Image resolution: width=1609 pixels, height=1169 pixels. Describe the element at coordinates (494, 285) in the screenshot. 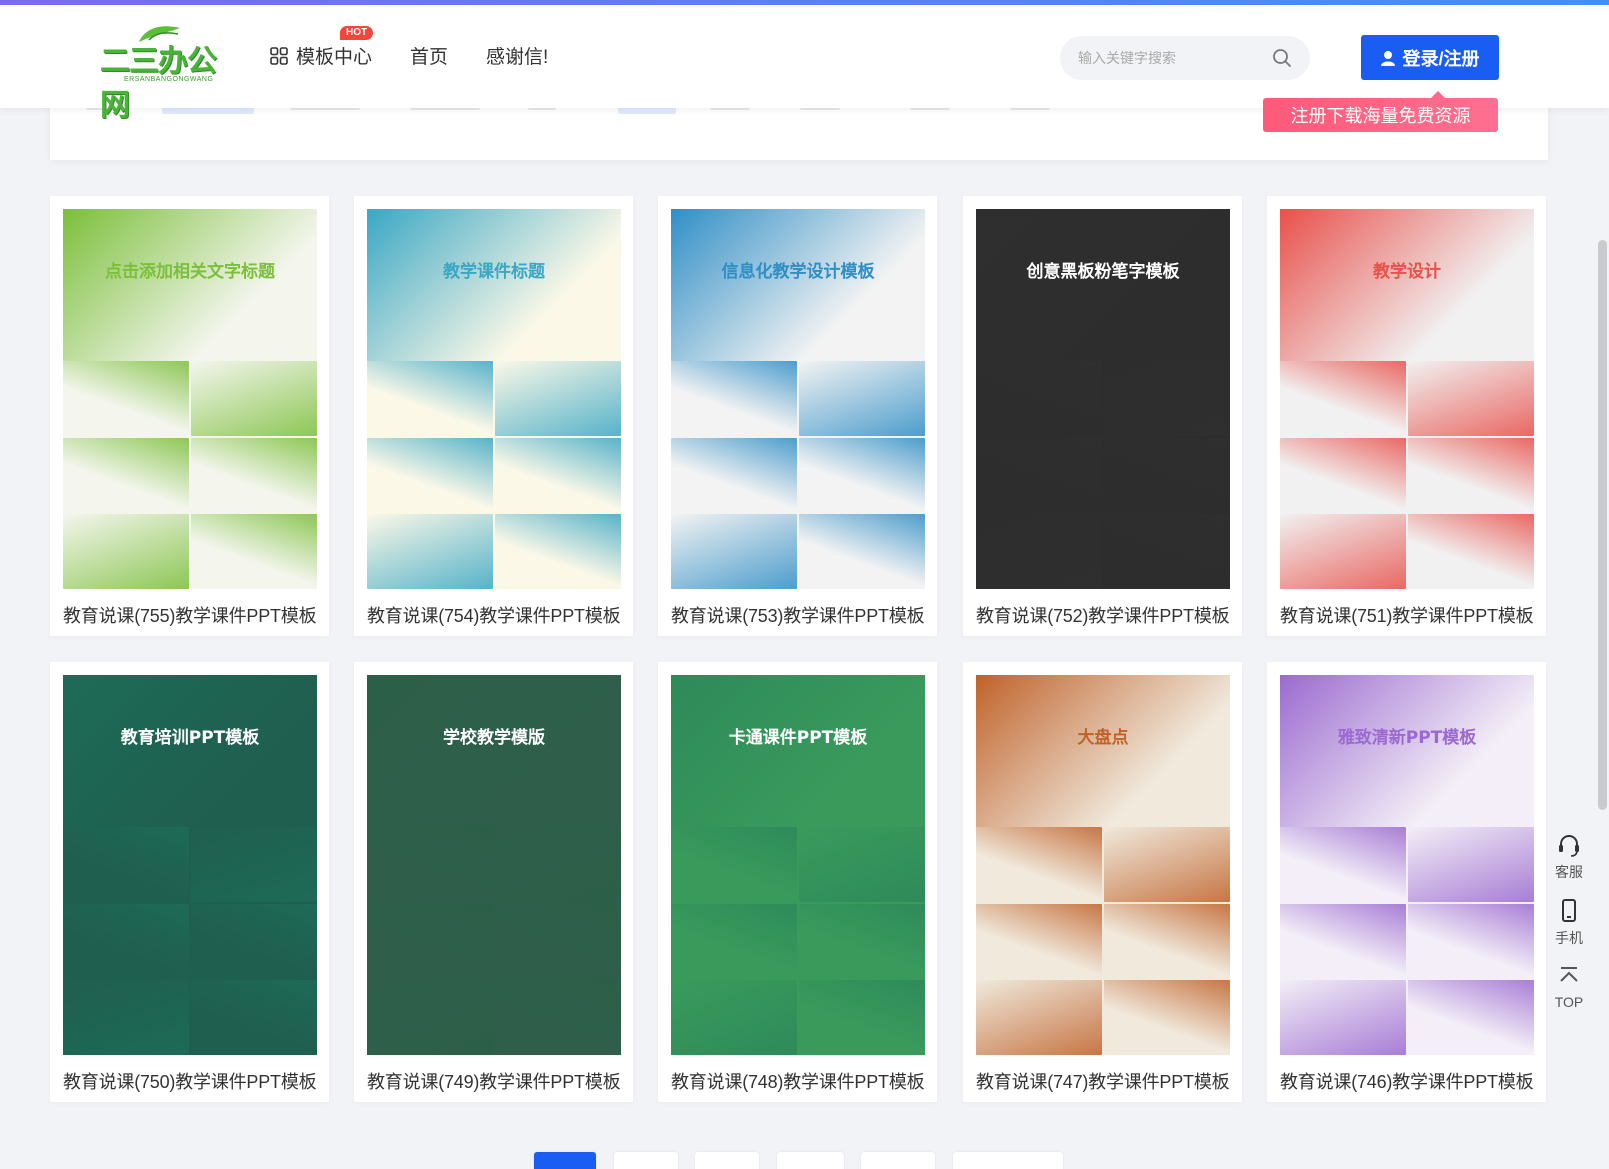

I see `thumbnail-cover: 教学课件标题` at that location.